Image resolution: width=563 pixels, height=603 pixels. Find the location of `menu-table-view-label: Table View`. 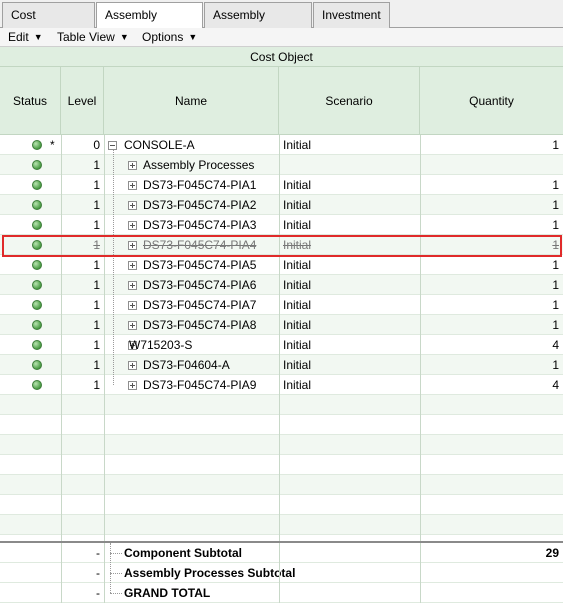

menu-table-view-label: Table View is located at coordinates (86, 37).